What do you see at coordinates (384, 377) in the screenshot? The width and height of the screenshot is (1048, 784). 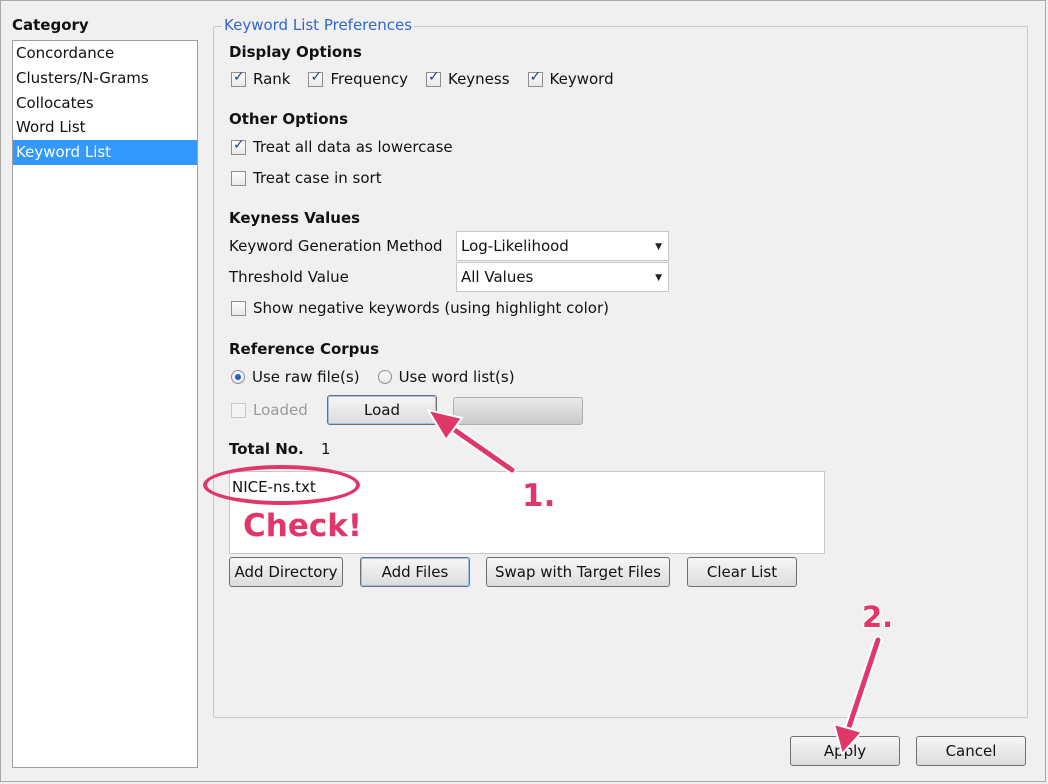 I see `word-lists-radio` at bounding box center [384, 377].